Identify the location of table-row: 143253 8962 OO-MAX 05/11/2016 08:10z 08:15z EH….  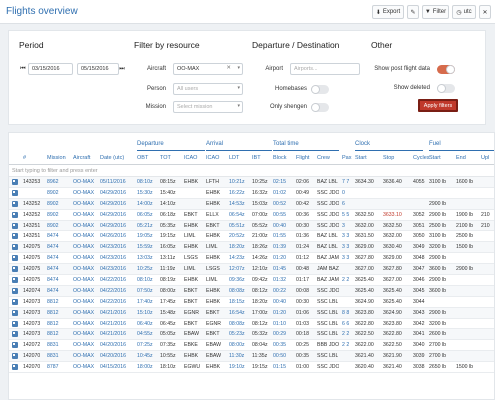
(251, 182).